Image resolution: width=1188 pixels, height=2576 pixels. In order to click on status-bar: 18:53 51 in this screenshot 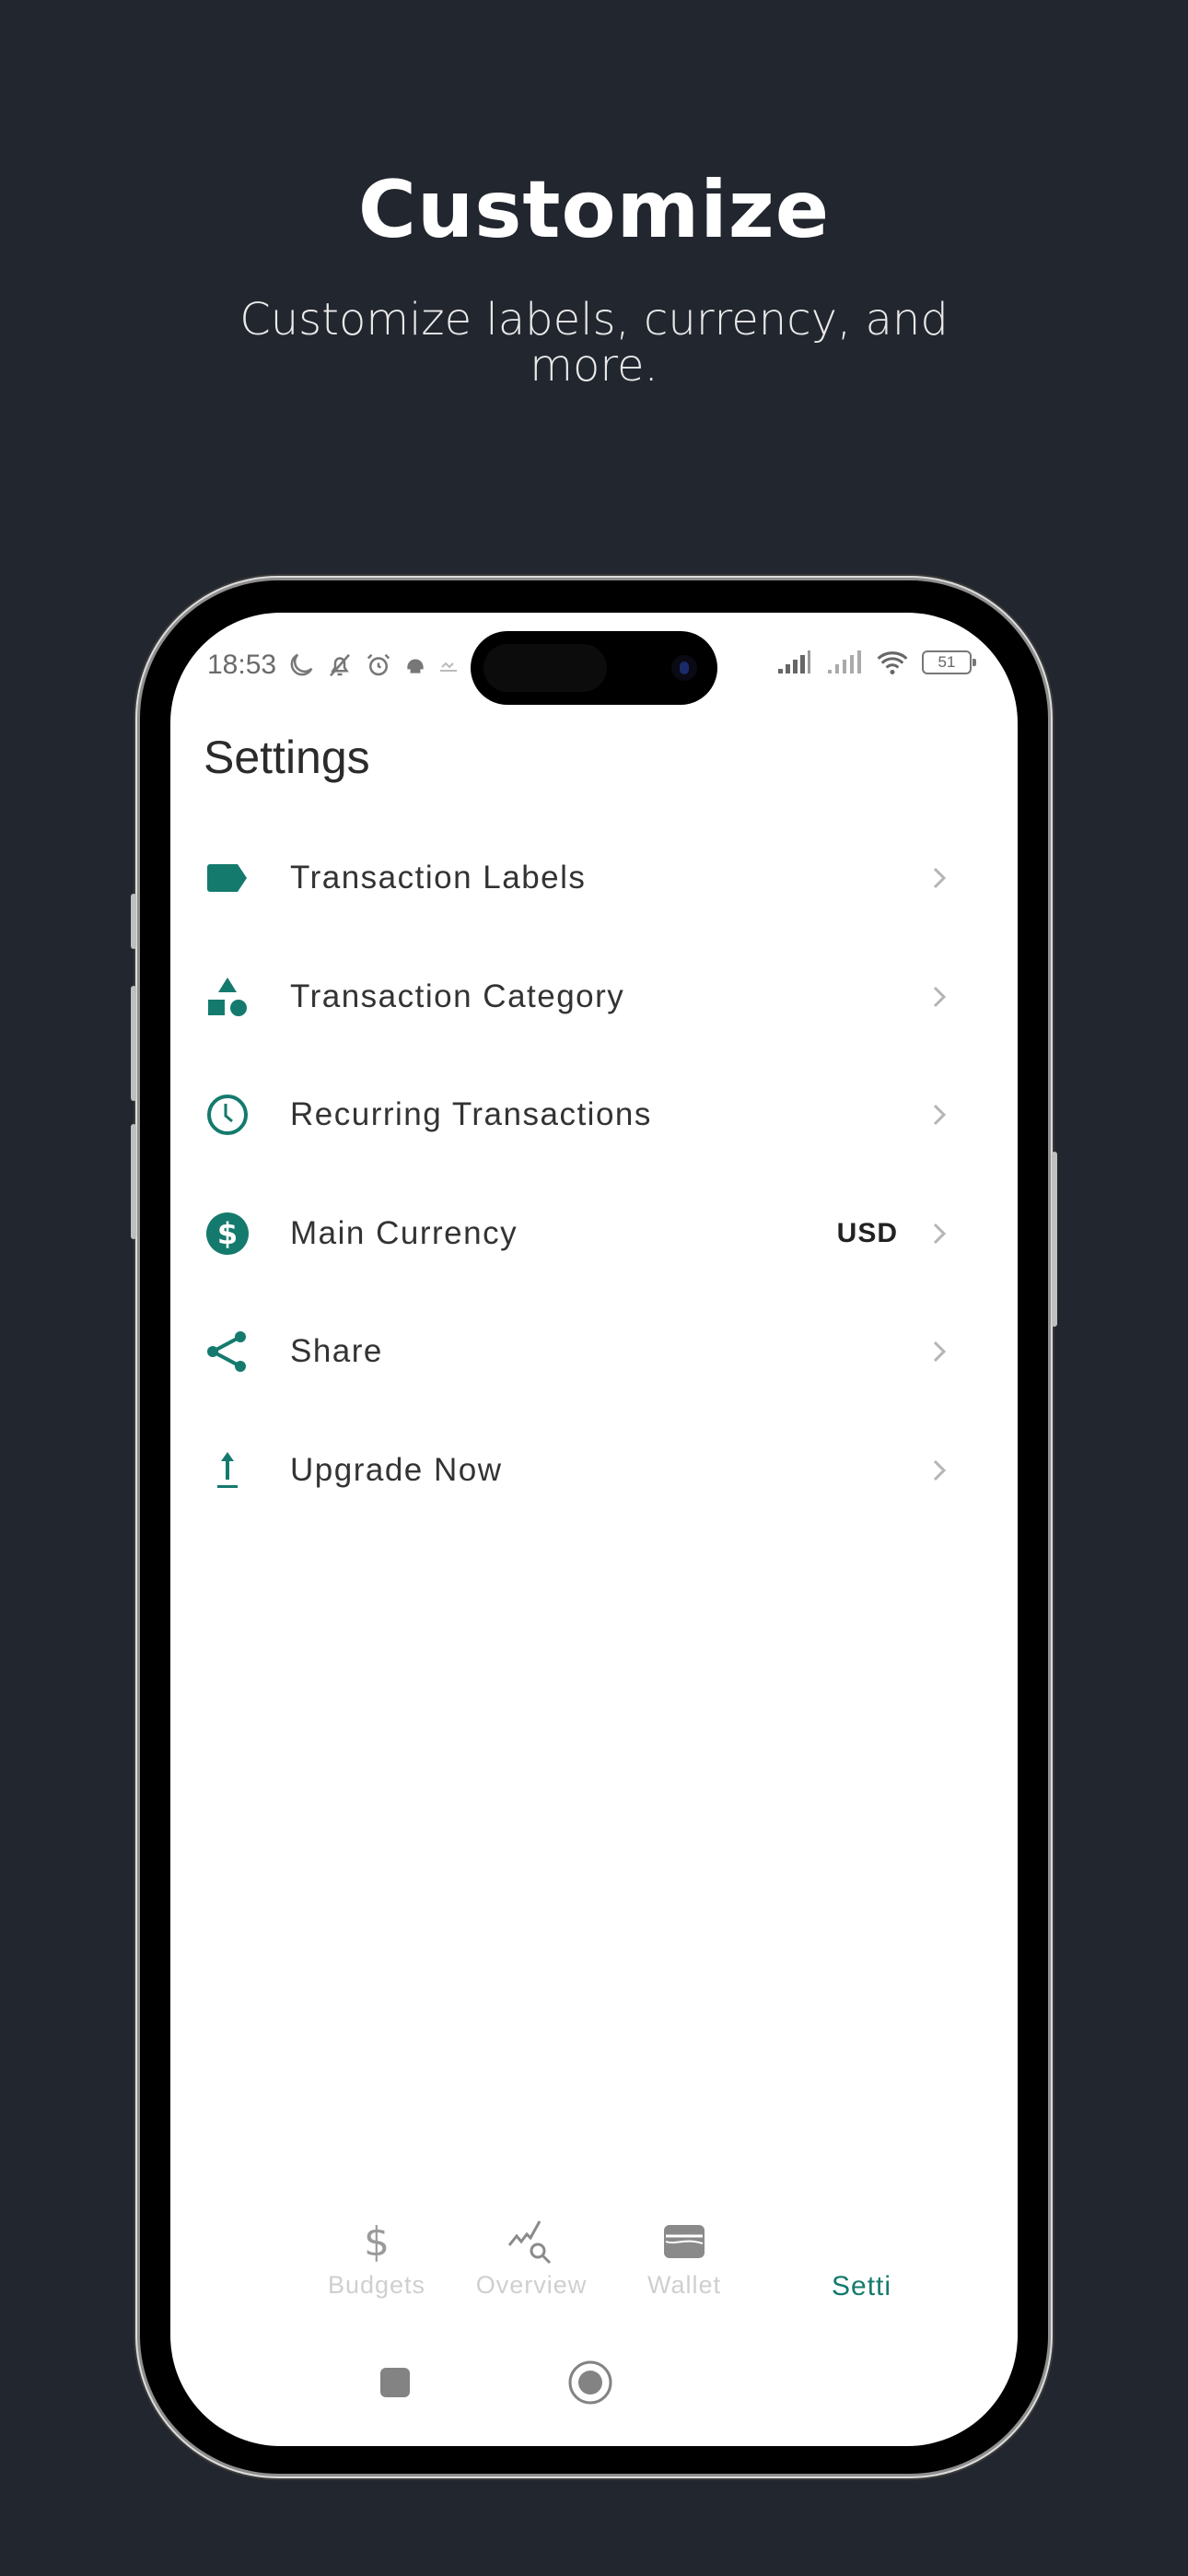, I will do `click(594, 673)`.